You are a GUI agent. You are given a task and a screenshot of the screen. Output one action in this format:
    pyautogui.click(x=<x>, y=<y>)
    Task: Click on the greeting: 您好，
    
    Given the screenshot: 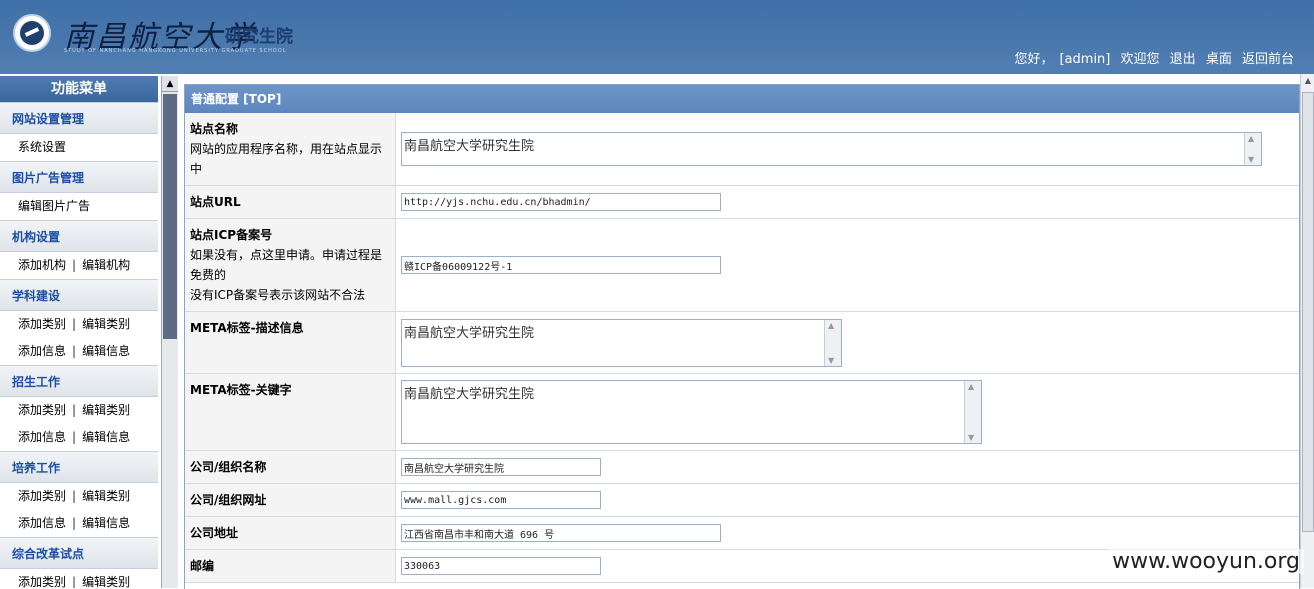 What is the action you would take?
    pyautogui.click(x=1034, y=59)
    